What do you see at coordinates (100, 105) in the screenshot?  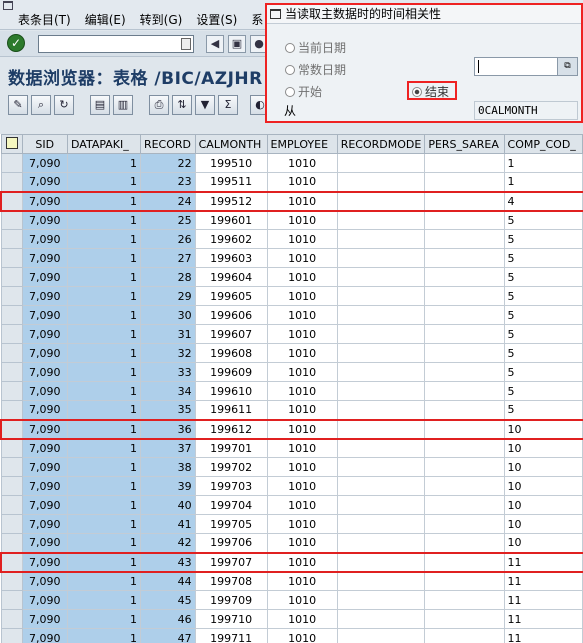 I see `details-icon: ▤` at bounding box center [100, 105].